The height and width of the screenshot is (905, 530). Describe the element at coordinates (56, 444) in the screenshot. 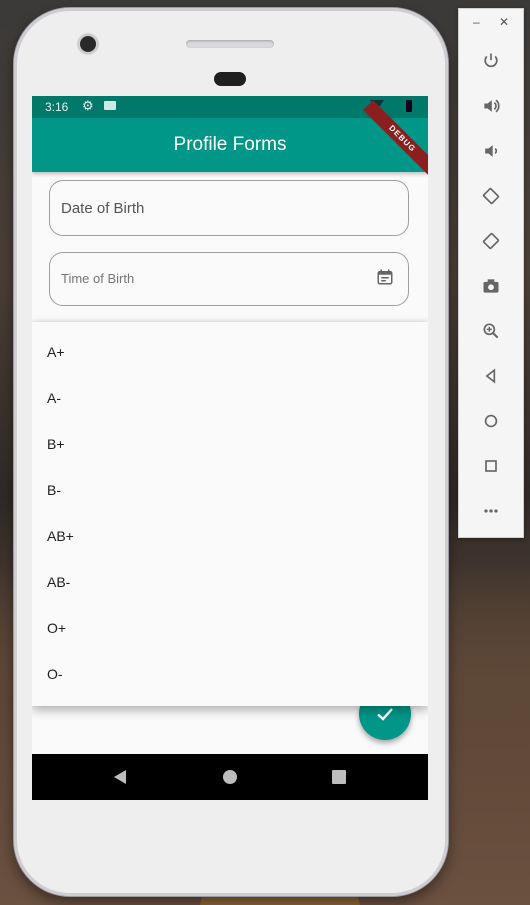

I see `menu-option-b-positive: B+` at that location.